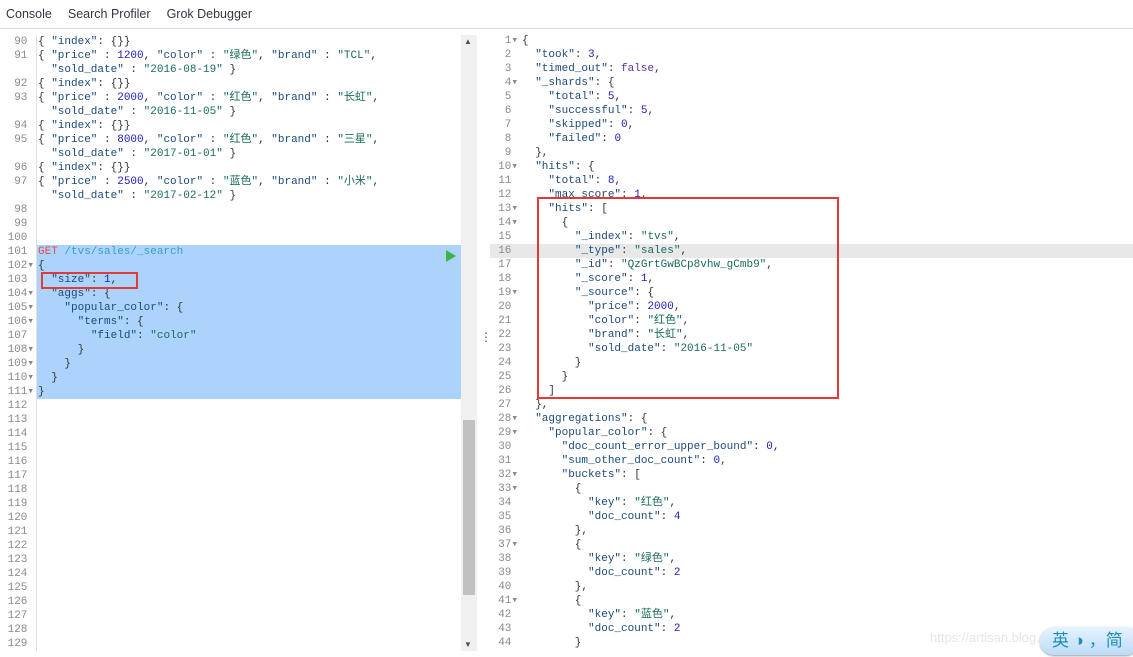 This screenshot has height=657, width=1133. I want to click on code-line: 6 "successful": 5,, so click(811, 111).